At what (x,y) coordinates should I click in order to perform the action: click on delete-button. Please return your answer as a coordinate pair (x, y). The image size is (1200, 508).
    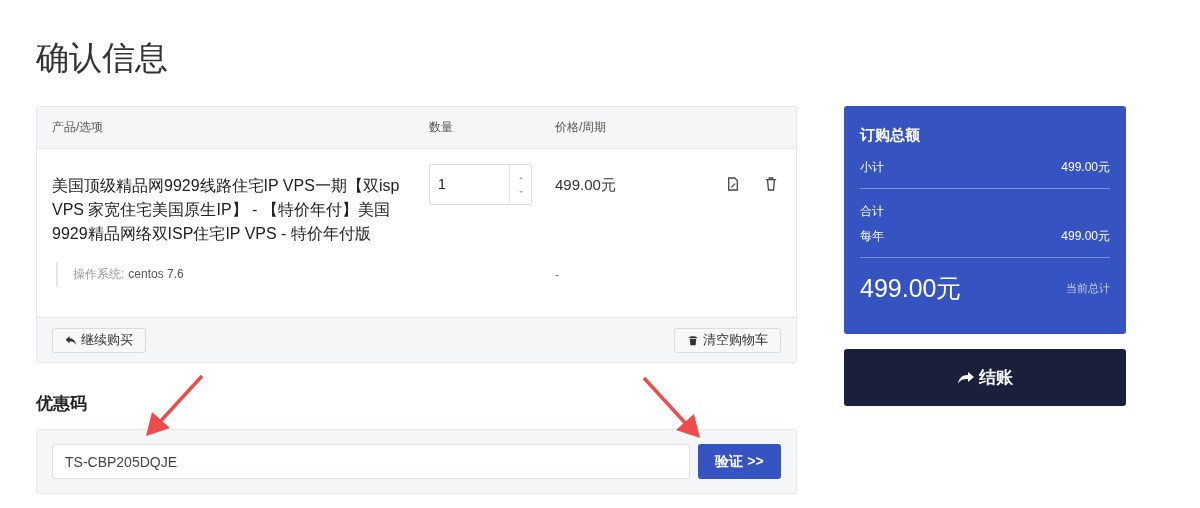
    Looking at the image, I should click on (771, 184).